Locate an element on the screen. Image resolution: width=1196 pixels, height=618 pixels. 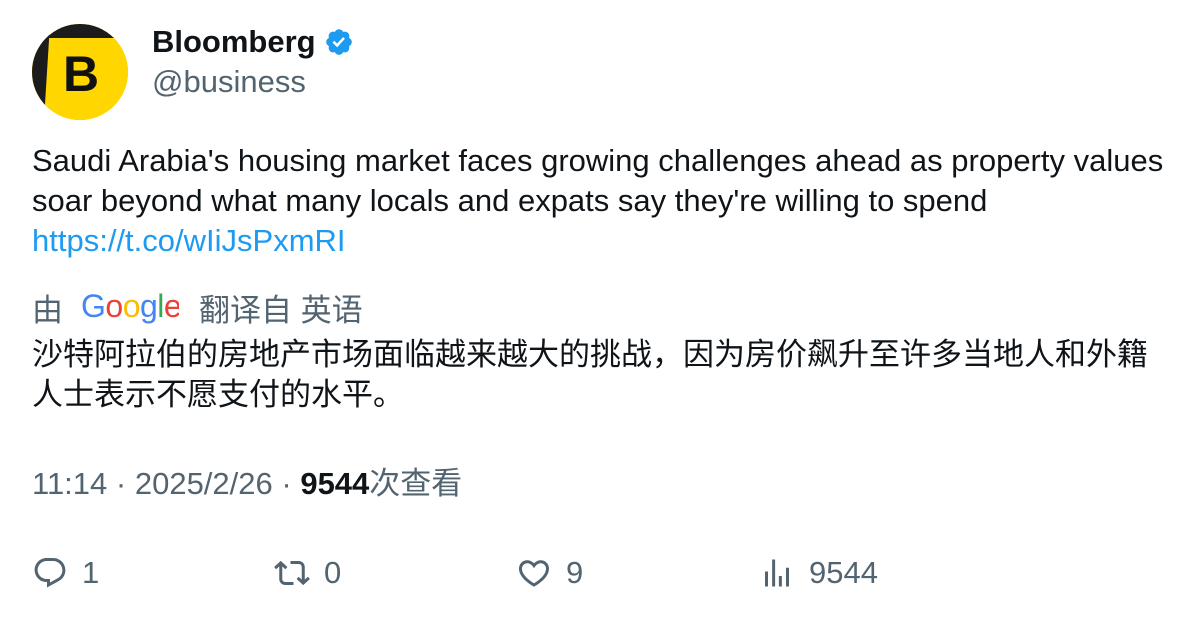
svg-text: Google is located at coordinates (130, 306).